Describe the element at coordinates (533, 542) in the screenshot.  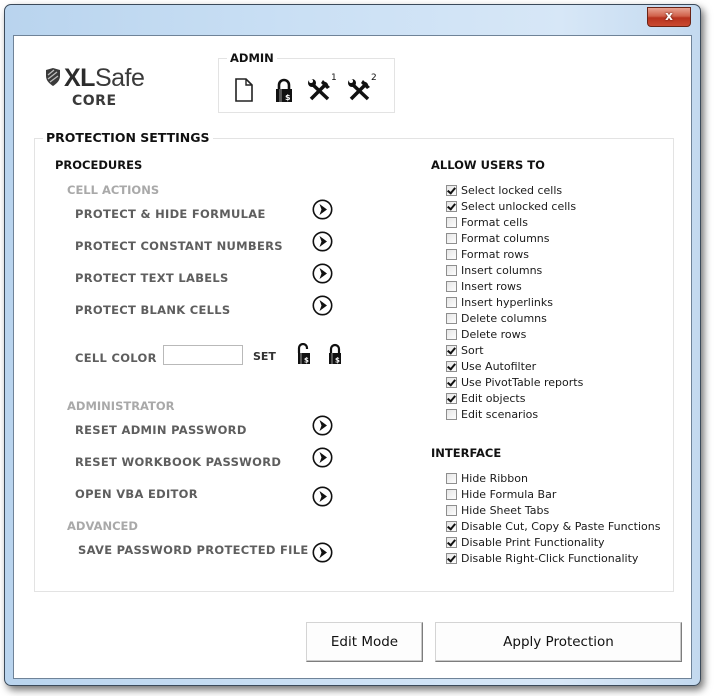
I see `checkbox-label: Disable Print Functionality` at that location.